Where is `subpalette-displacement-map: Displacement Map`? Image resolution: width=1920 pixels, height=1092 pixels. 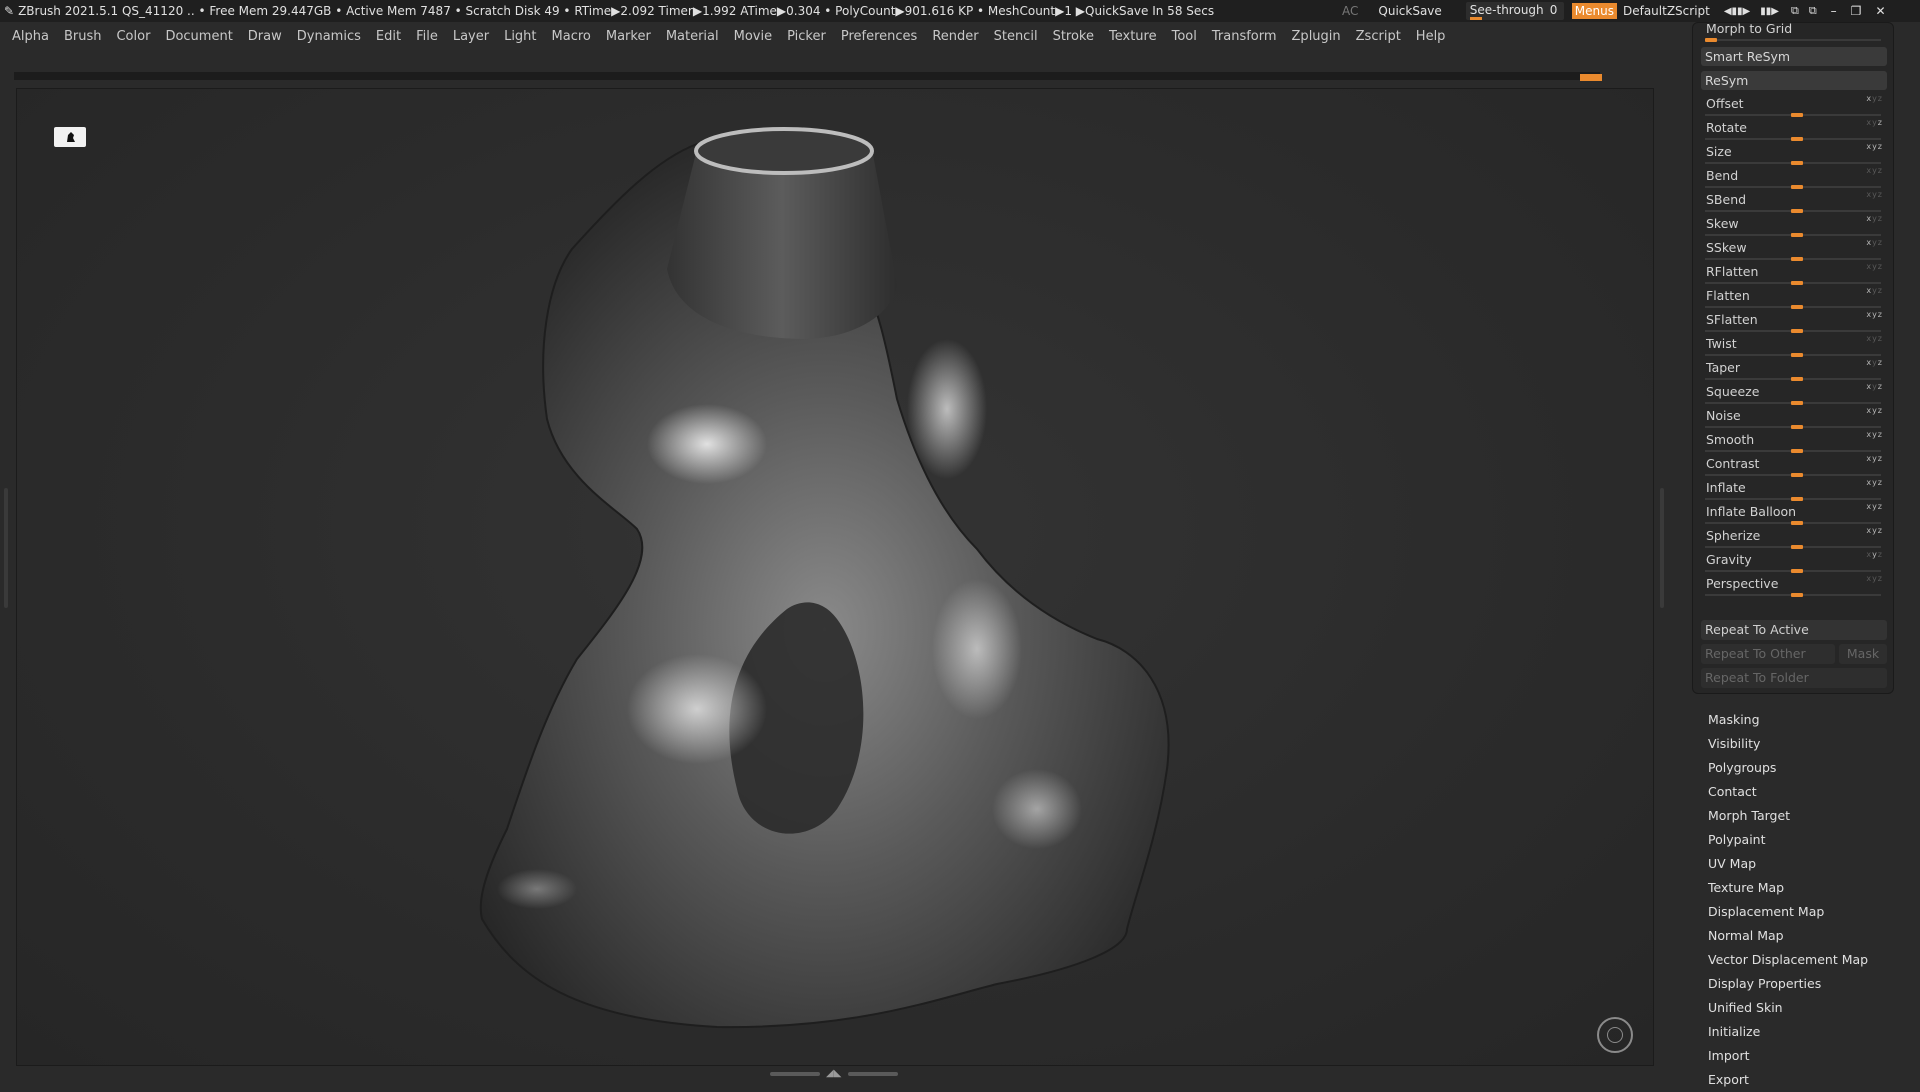
subpalette-displacement-map: Displacement Map is located at coordinates (1808, 912).